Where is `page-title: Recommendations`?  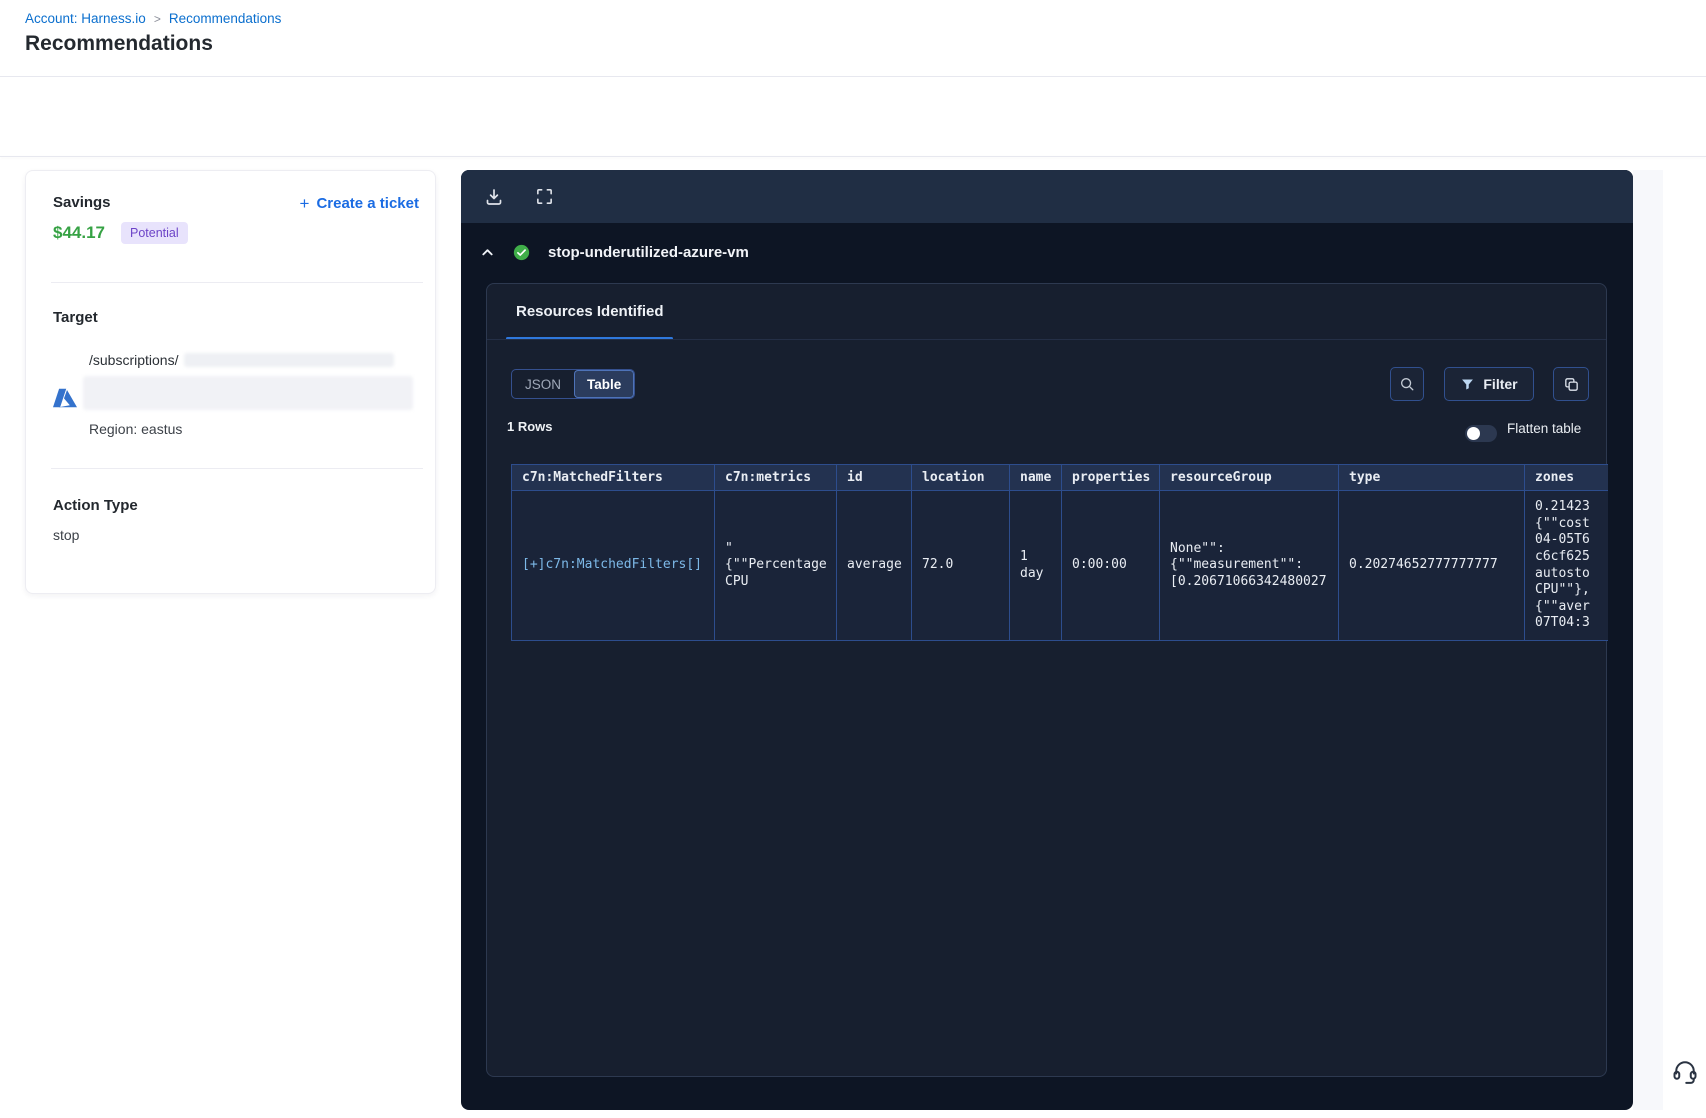 page-title: Recommendations is located at coordinates (119, 43).